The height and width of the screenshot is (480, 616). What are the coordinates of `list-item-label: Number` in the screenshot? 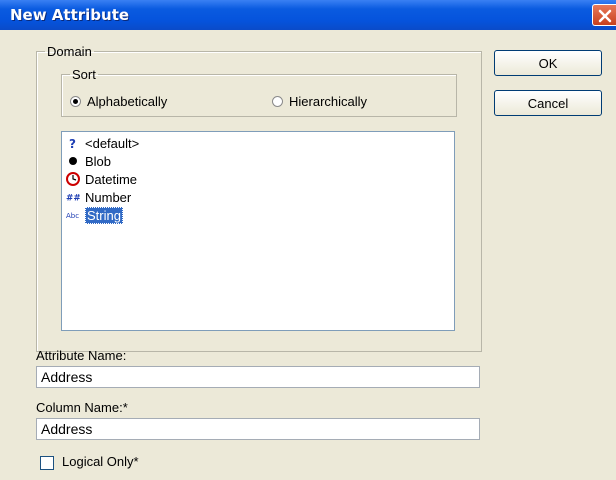 It's located at (108, 197).